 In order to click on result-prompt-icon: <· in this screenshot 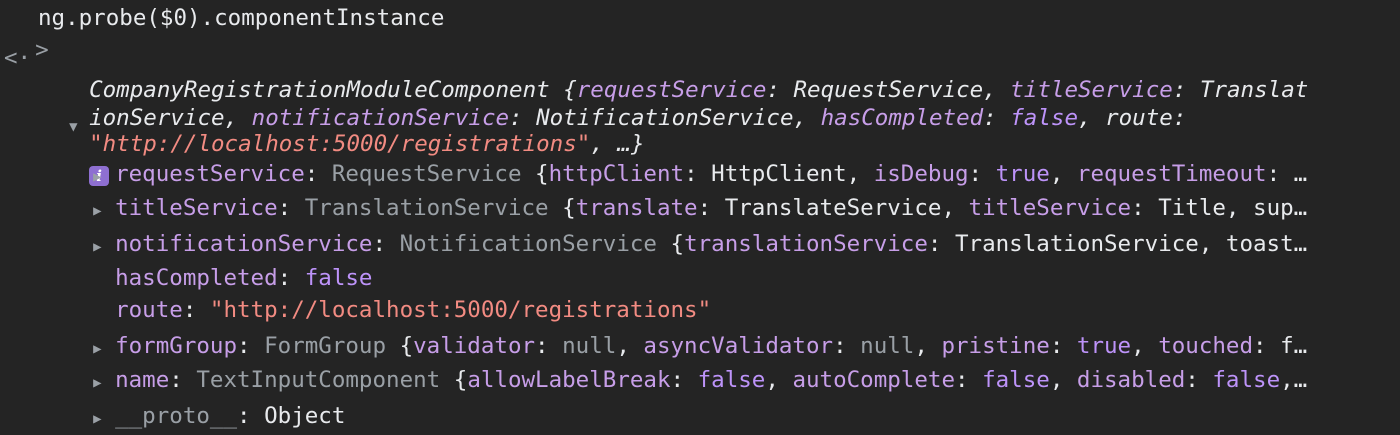, I will do `click(18, 58)`.